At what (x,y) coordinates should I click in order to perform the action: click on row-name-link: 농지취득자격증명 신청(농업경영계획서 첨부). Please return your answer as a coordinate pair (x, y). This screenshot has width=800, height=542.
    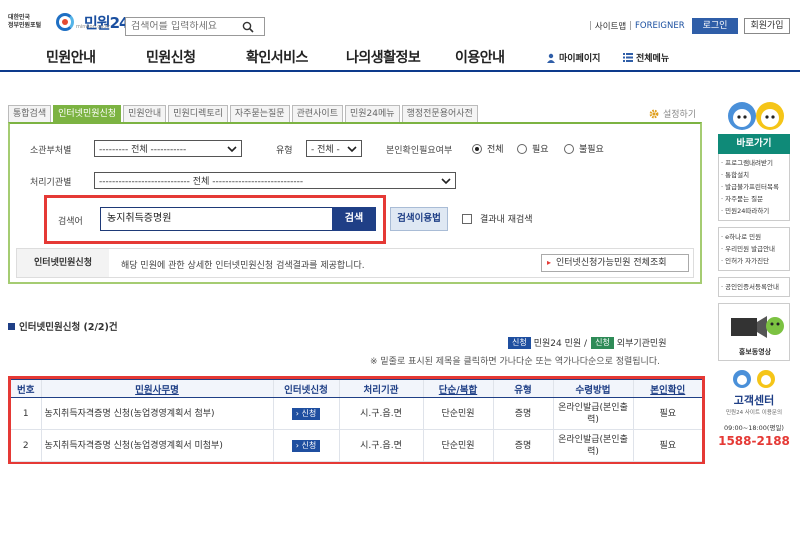
    Looking at the image, I should click on (156, 413).